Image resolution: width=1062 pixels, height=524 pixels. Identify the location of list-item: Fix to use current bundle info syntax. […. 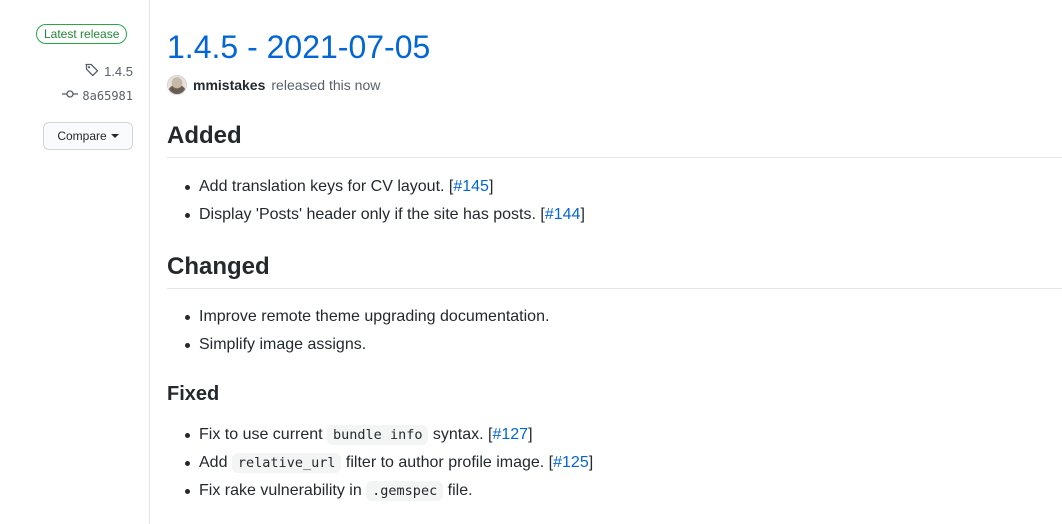
(387, 435).